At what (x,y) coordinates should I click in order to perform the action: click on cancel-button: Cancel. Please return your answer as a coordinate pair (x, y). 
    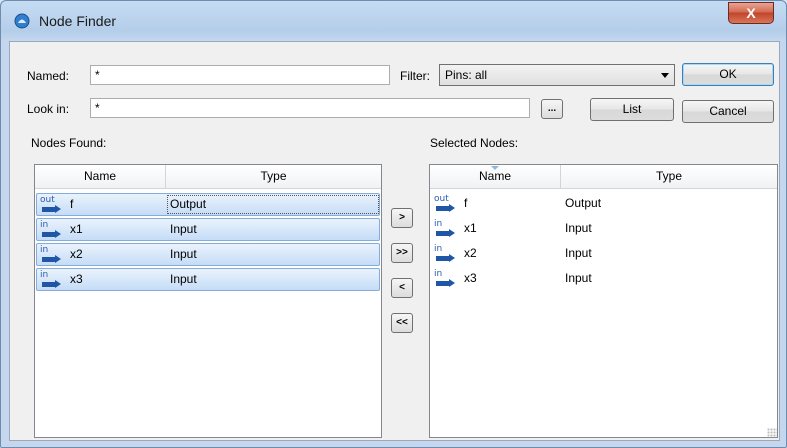
    Looking at the image, I should click on (728, 111).